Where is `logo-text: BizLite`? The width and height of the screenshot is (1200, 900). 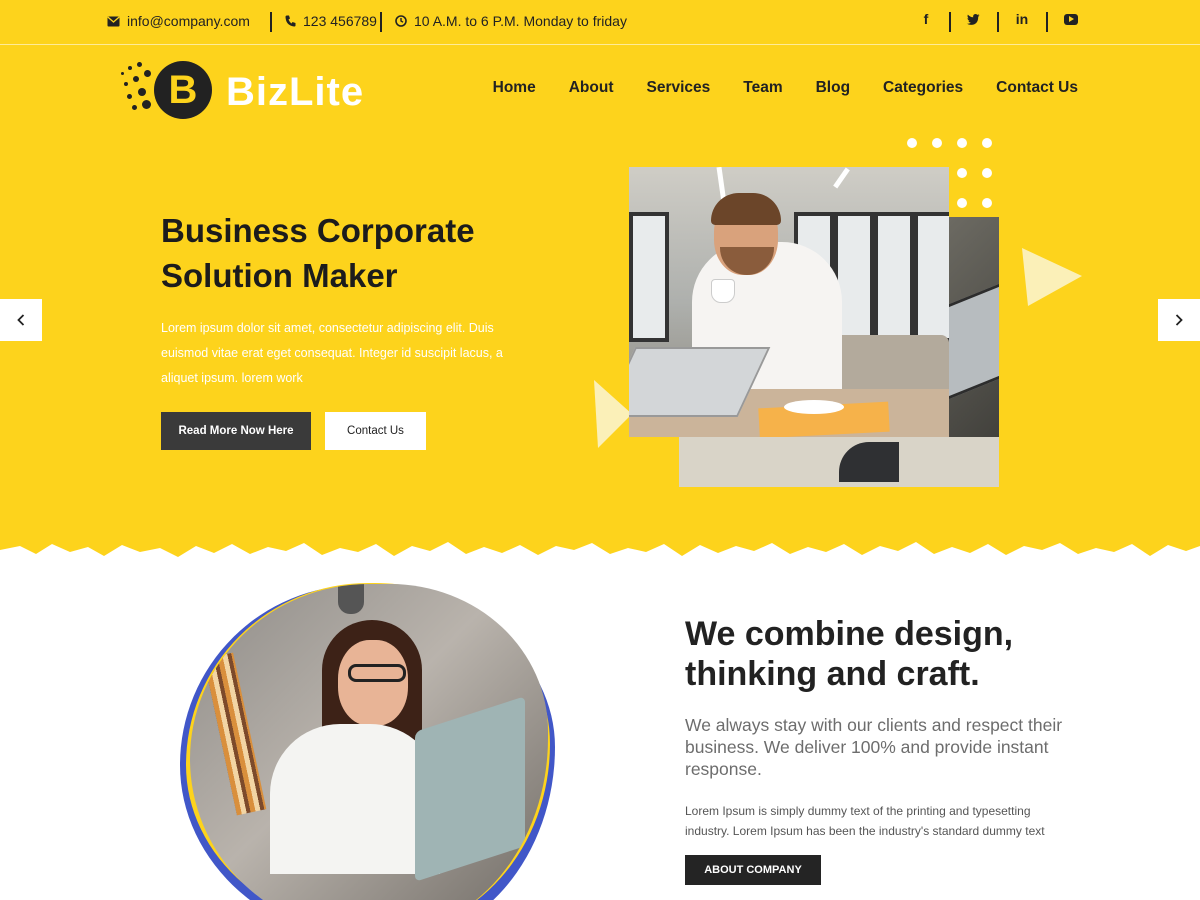 logo-text: BizLite is located at coordinates (295, 92).